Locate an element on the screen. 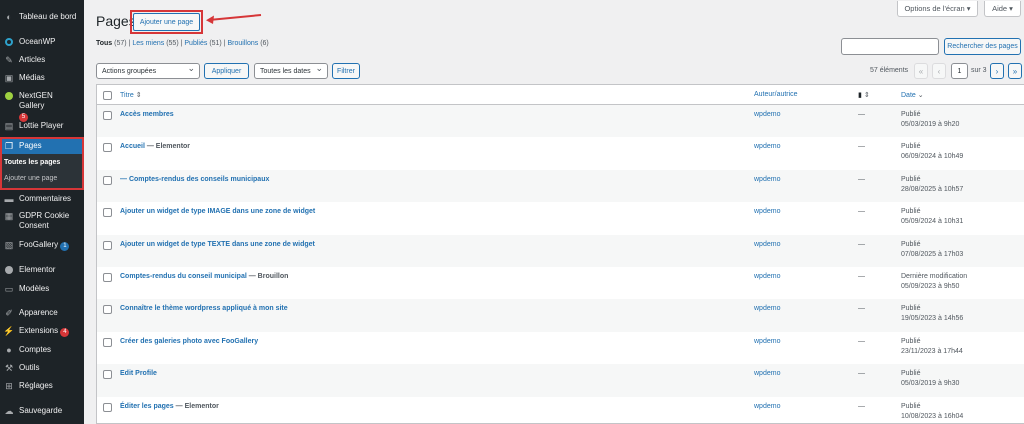 The image size is (1024, 424). filter-all: Tous (57) is located at coordinates (111, 43).